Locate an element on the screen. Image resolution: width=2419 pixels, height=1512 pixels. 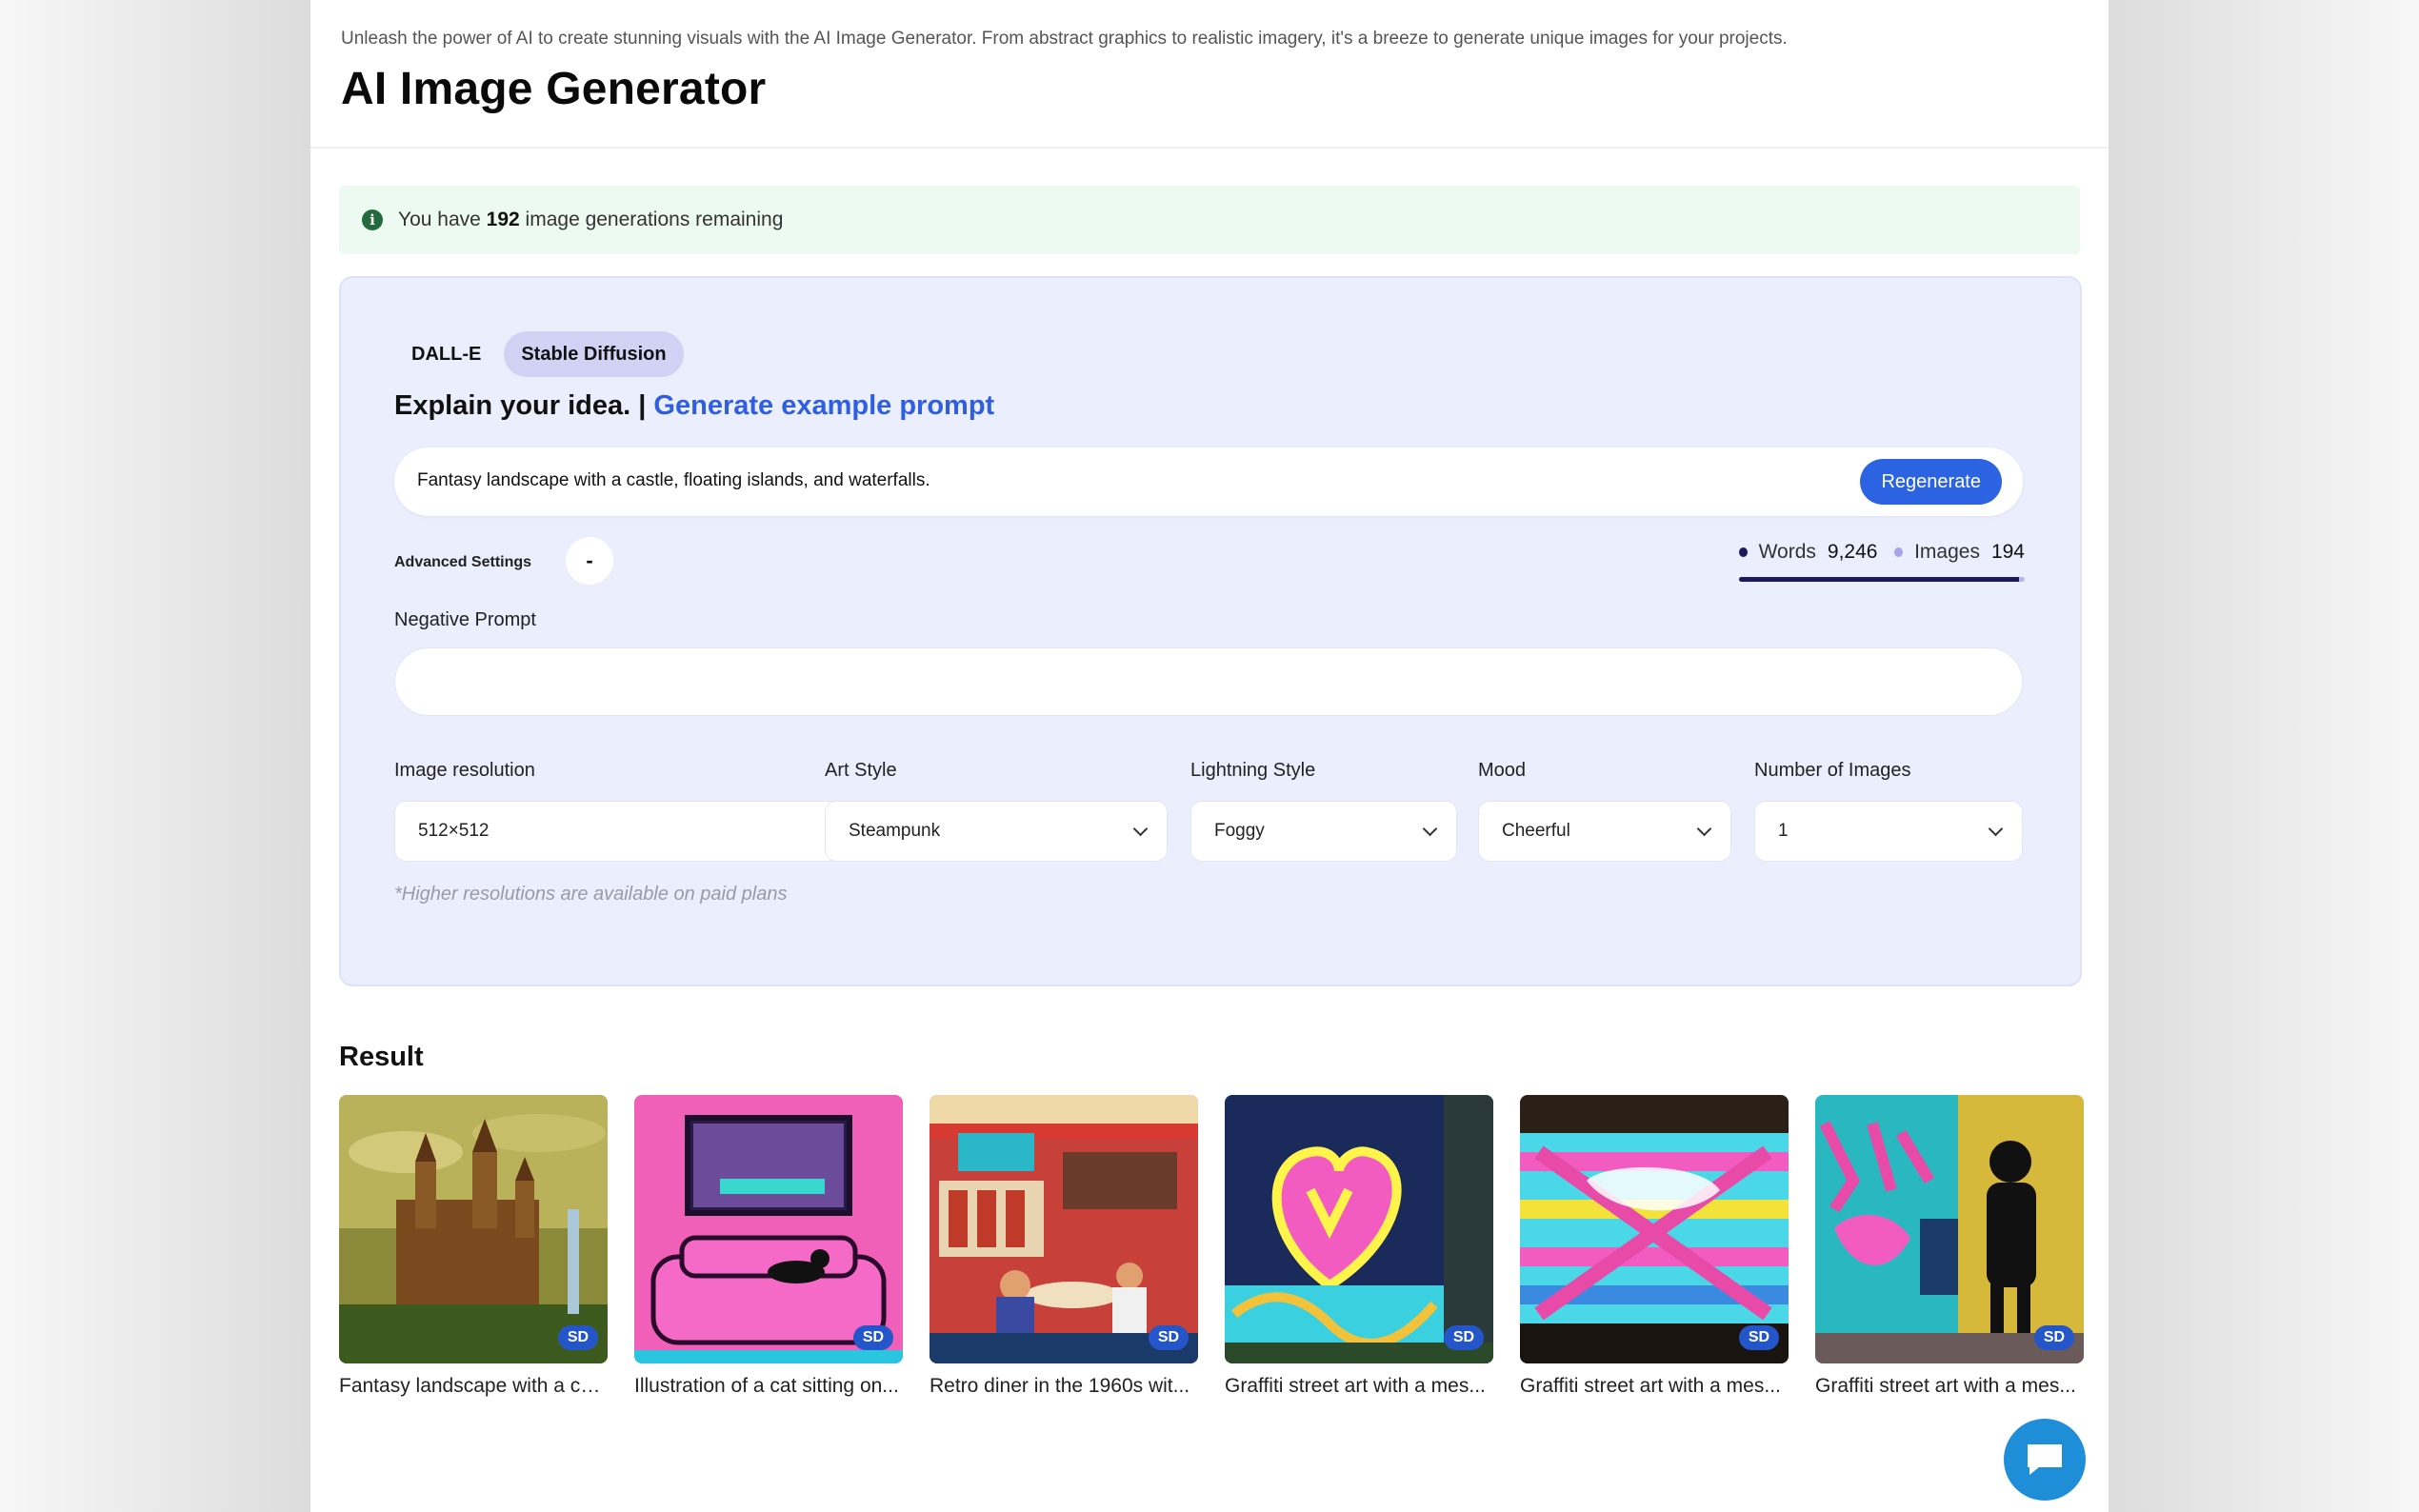
credits-usage: Words 9,246 Images 194 is located at coordinates (1882, 561).